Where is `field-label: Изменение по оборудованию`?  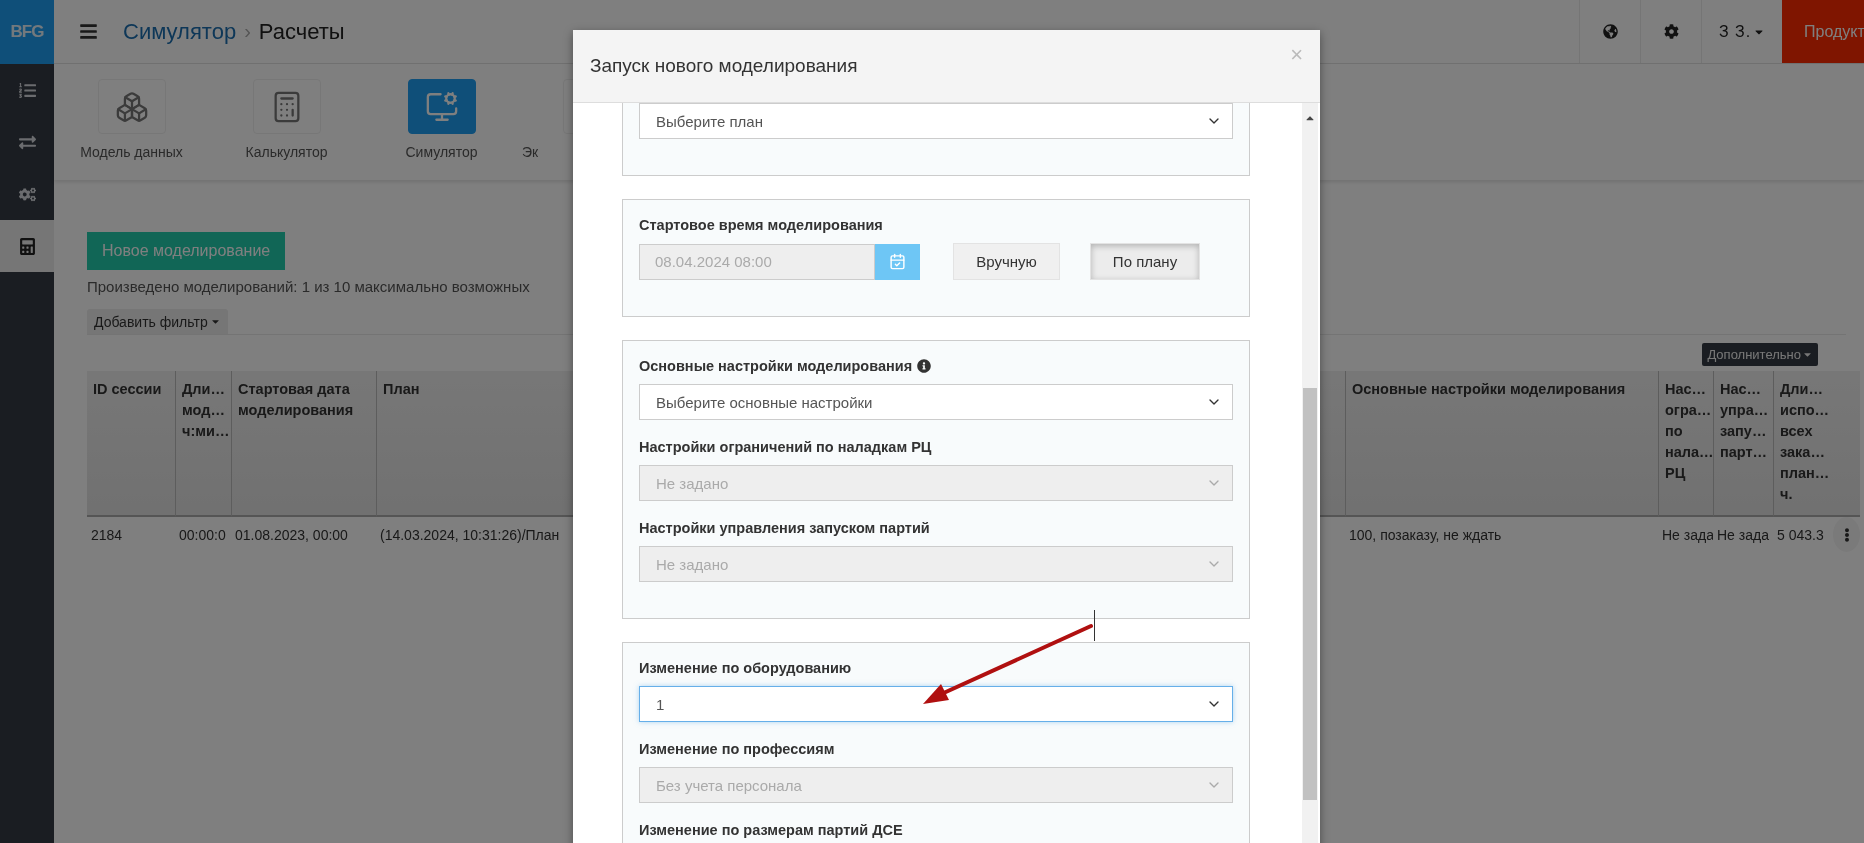
field-label: Изменение по оборудованию is located at coordinates (746, 668).